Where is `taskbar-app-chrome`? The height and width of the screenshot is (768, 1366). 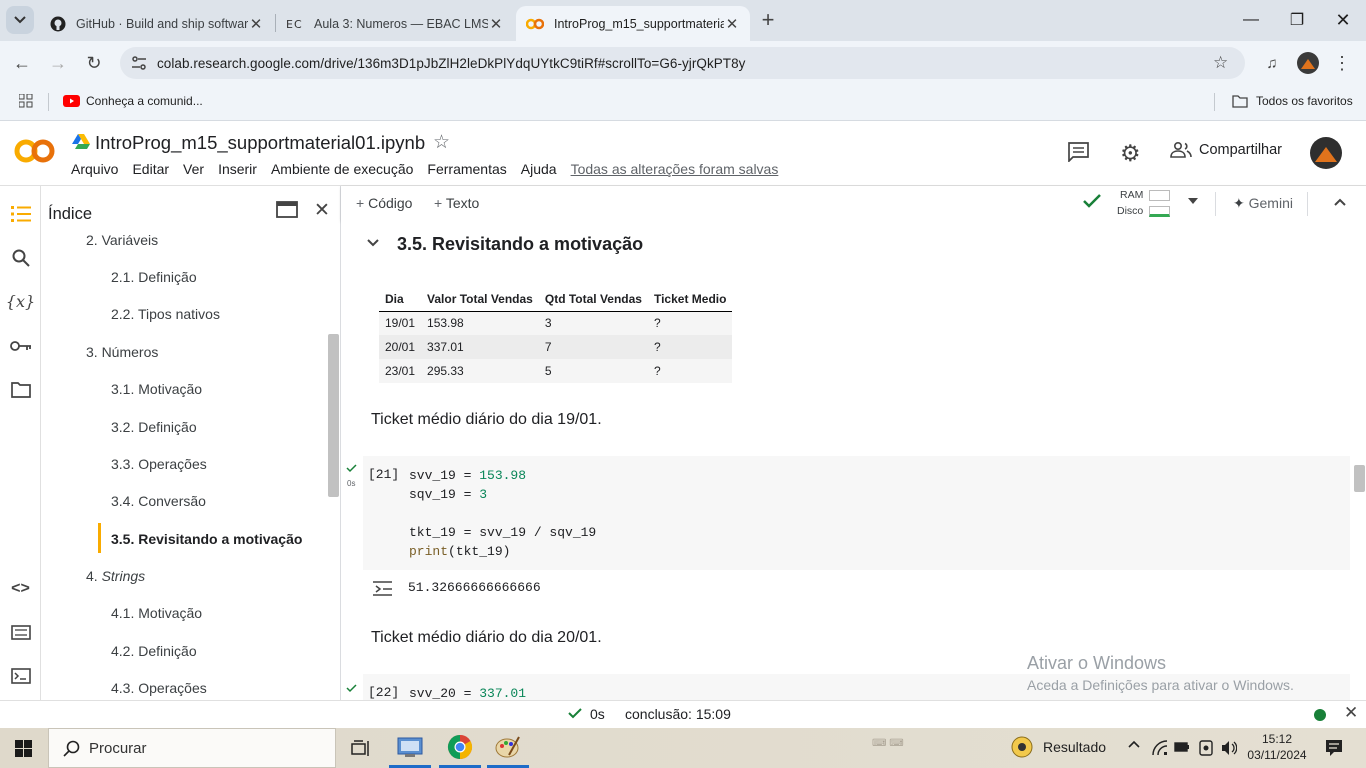 taskbar-app-chrome is located at coordinates (460, 748).